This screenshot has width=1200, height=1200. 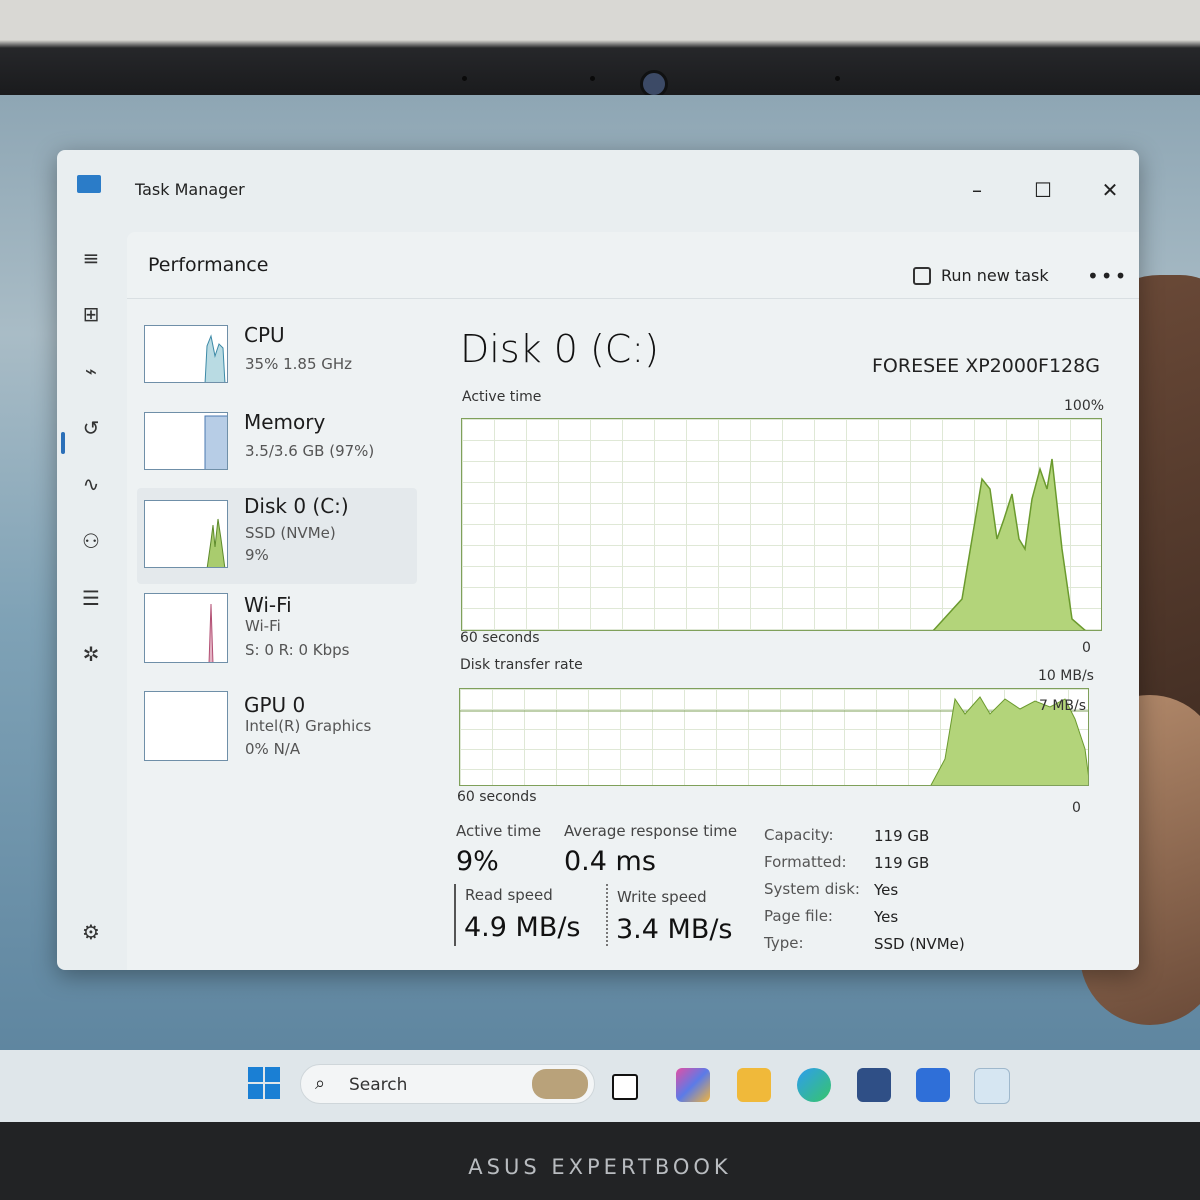 What do you see at coordinates (186, 441) in the screenshot?
I see `memory-thumbnail-graph` at bounding box center [186, 441].